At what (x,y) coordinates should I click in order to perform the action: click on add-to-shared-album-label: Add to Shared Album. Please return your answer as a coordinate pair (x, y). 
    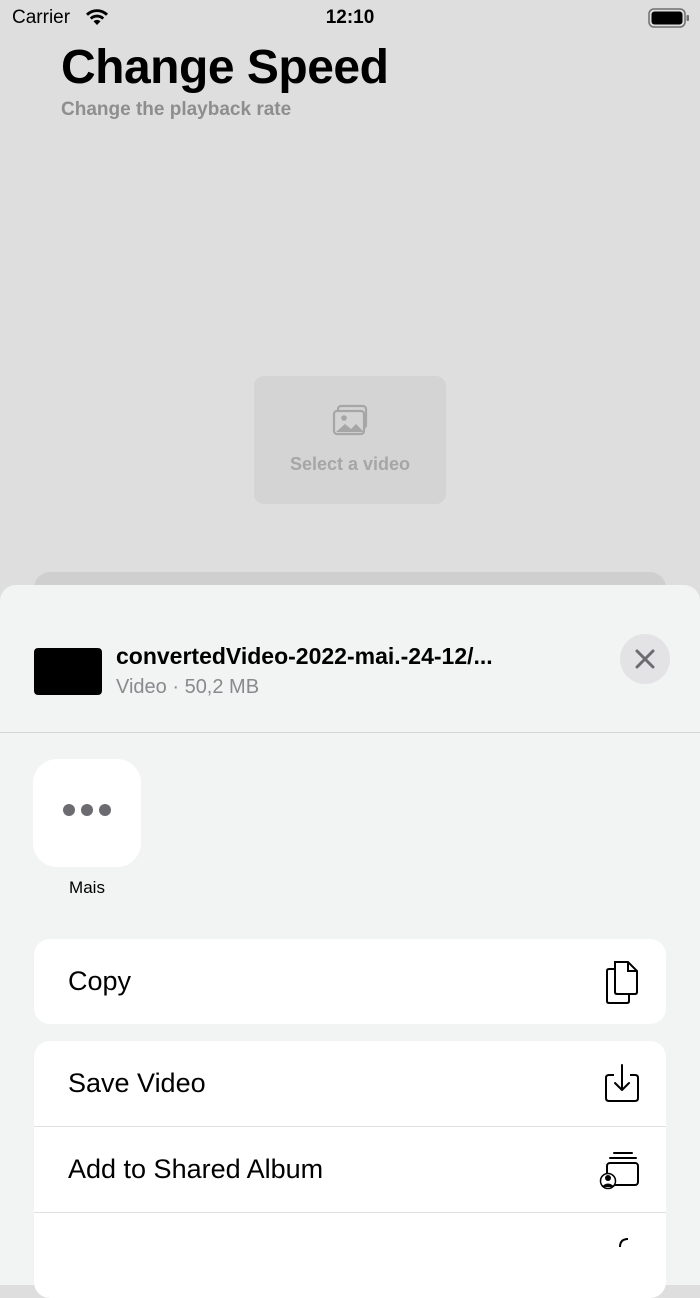
    Looking at the image, I should click on (196, 1169).